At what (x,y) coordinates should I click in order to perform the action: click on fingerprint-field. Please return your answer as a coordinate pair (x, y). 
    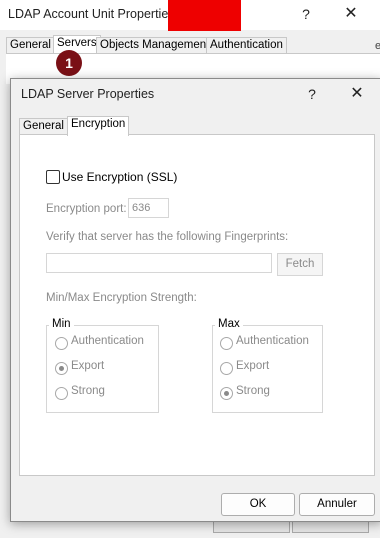
    Looking at the image, I should click on (159, 263).